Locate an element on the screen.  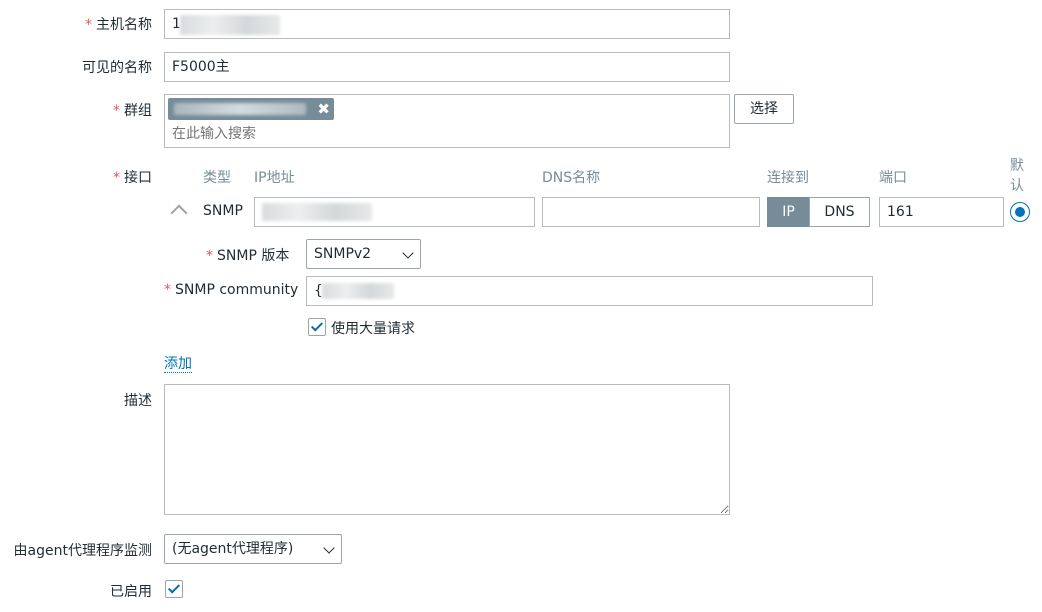
interface-dns-input is located at coordinates (651, 212).